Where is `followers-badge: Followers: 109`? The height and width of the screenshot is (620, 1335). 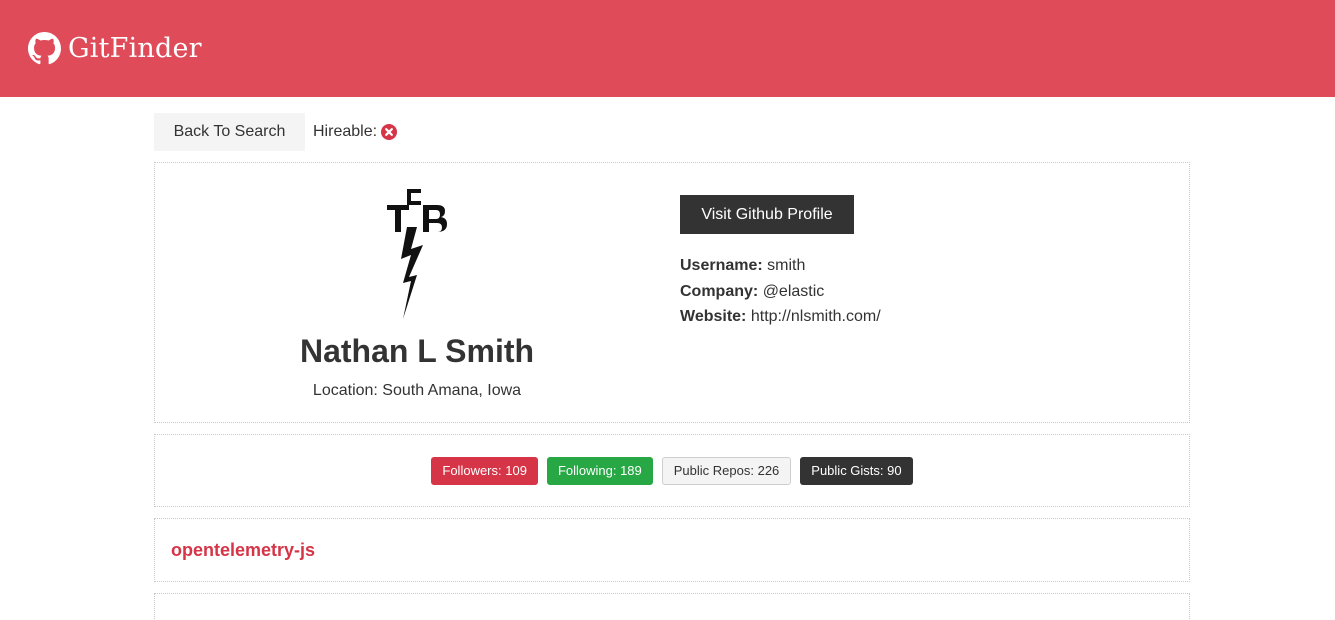
followers-badge: Followers: 109 is located at coordinates (484, 470).